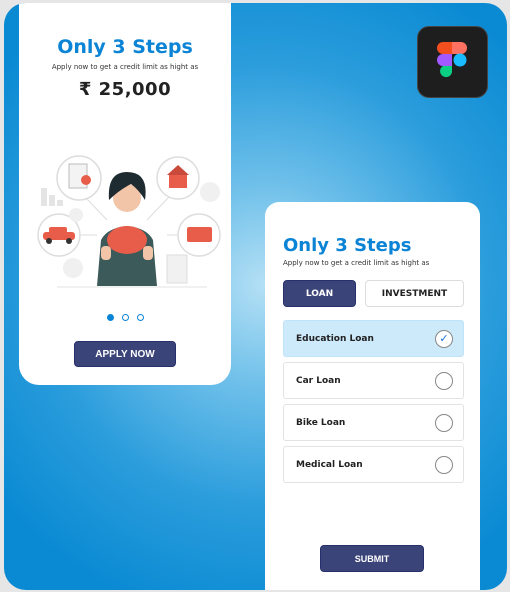 Image resolution: width=510 pixels, height=592 pixels. I want to click on submit-button: SUBMIT, so click(372, 558).